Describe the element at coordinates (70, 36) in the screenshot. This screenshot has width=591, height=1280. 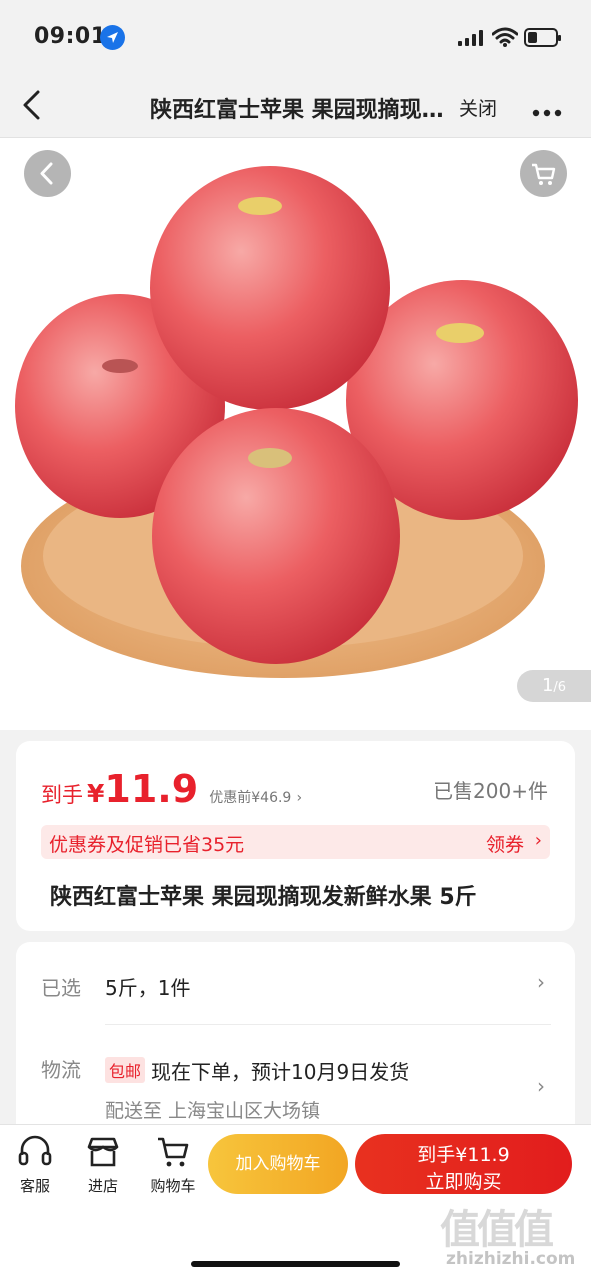
I see `status-time: 09:01` at that location.